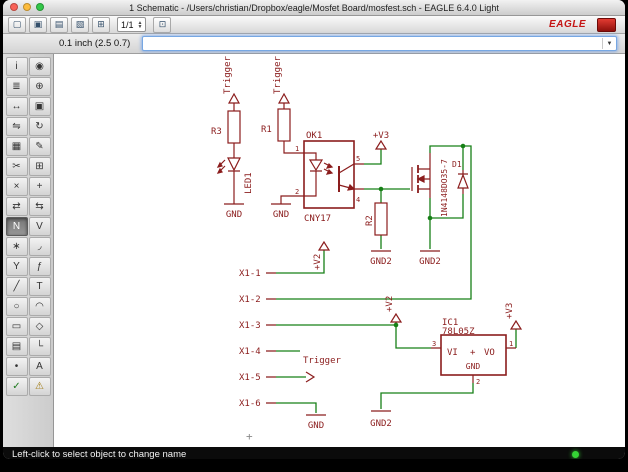 The width and height of the screenshot is (628, 472). I want to click on schematic-text: X1-3, so click(250, 326).